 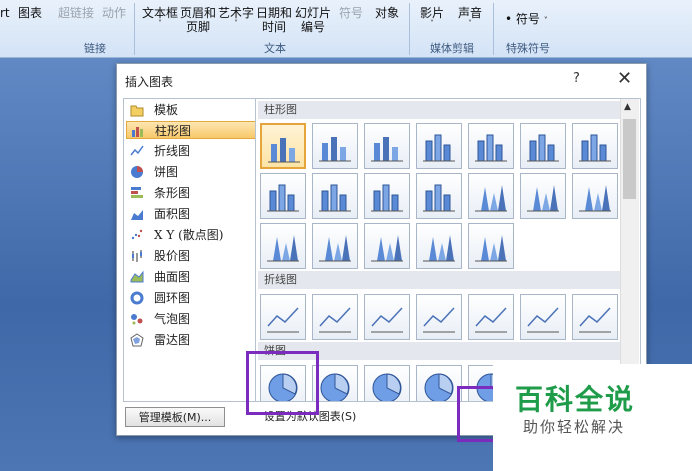 I want to click on bar-chart-icon, so click(x=137, y=192).